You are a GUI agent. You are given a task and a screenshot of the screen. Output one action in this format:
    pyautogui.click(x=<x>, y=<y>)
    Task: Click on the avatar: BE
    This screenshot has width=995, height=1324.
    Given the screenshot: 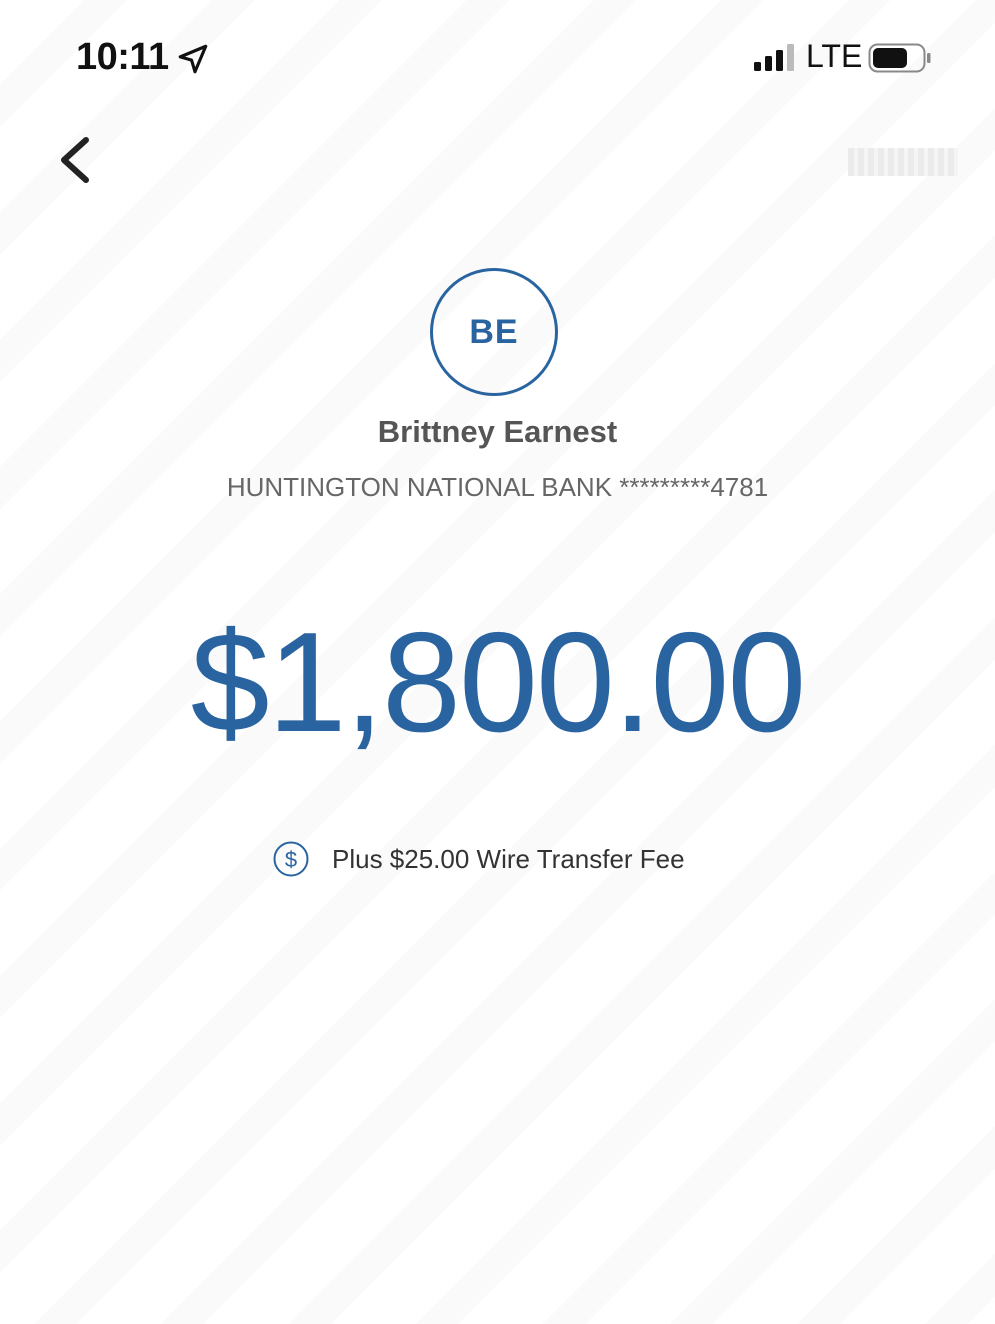 What is the action you would take?
    pyautogui.click(x=494, y=332)
    